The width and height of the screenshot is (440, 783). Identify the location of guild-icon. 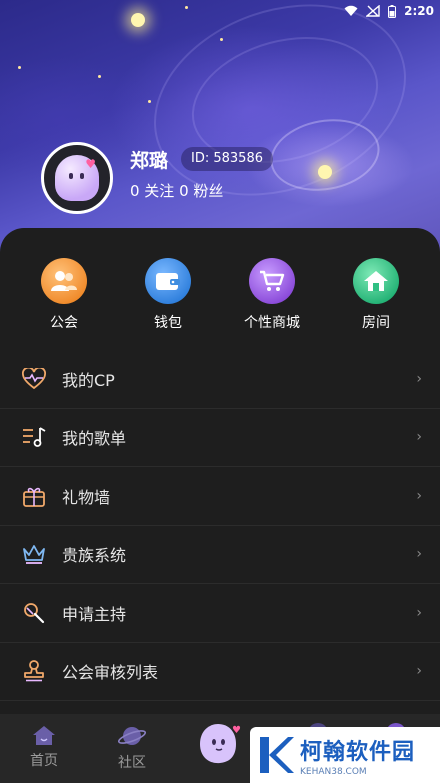
(64, 281).